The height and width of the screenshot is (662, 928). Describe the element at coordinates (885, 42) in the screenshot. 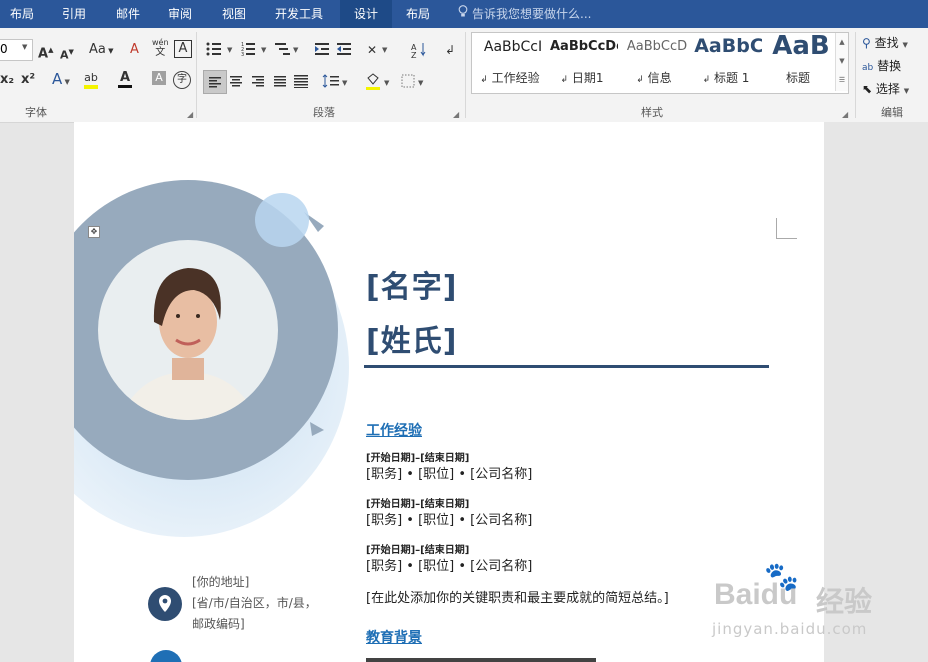

I see `find-button: ⚲ 查找 ▼` at that location.